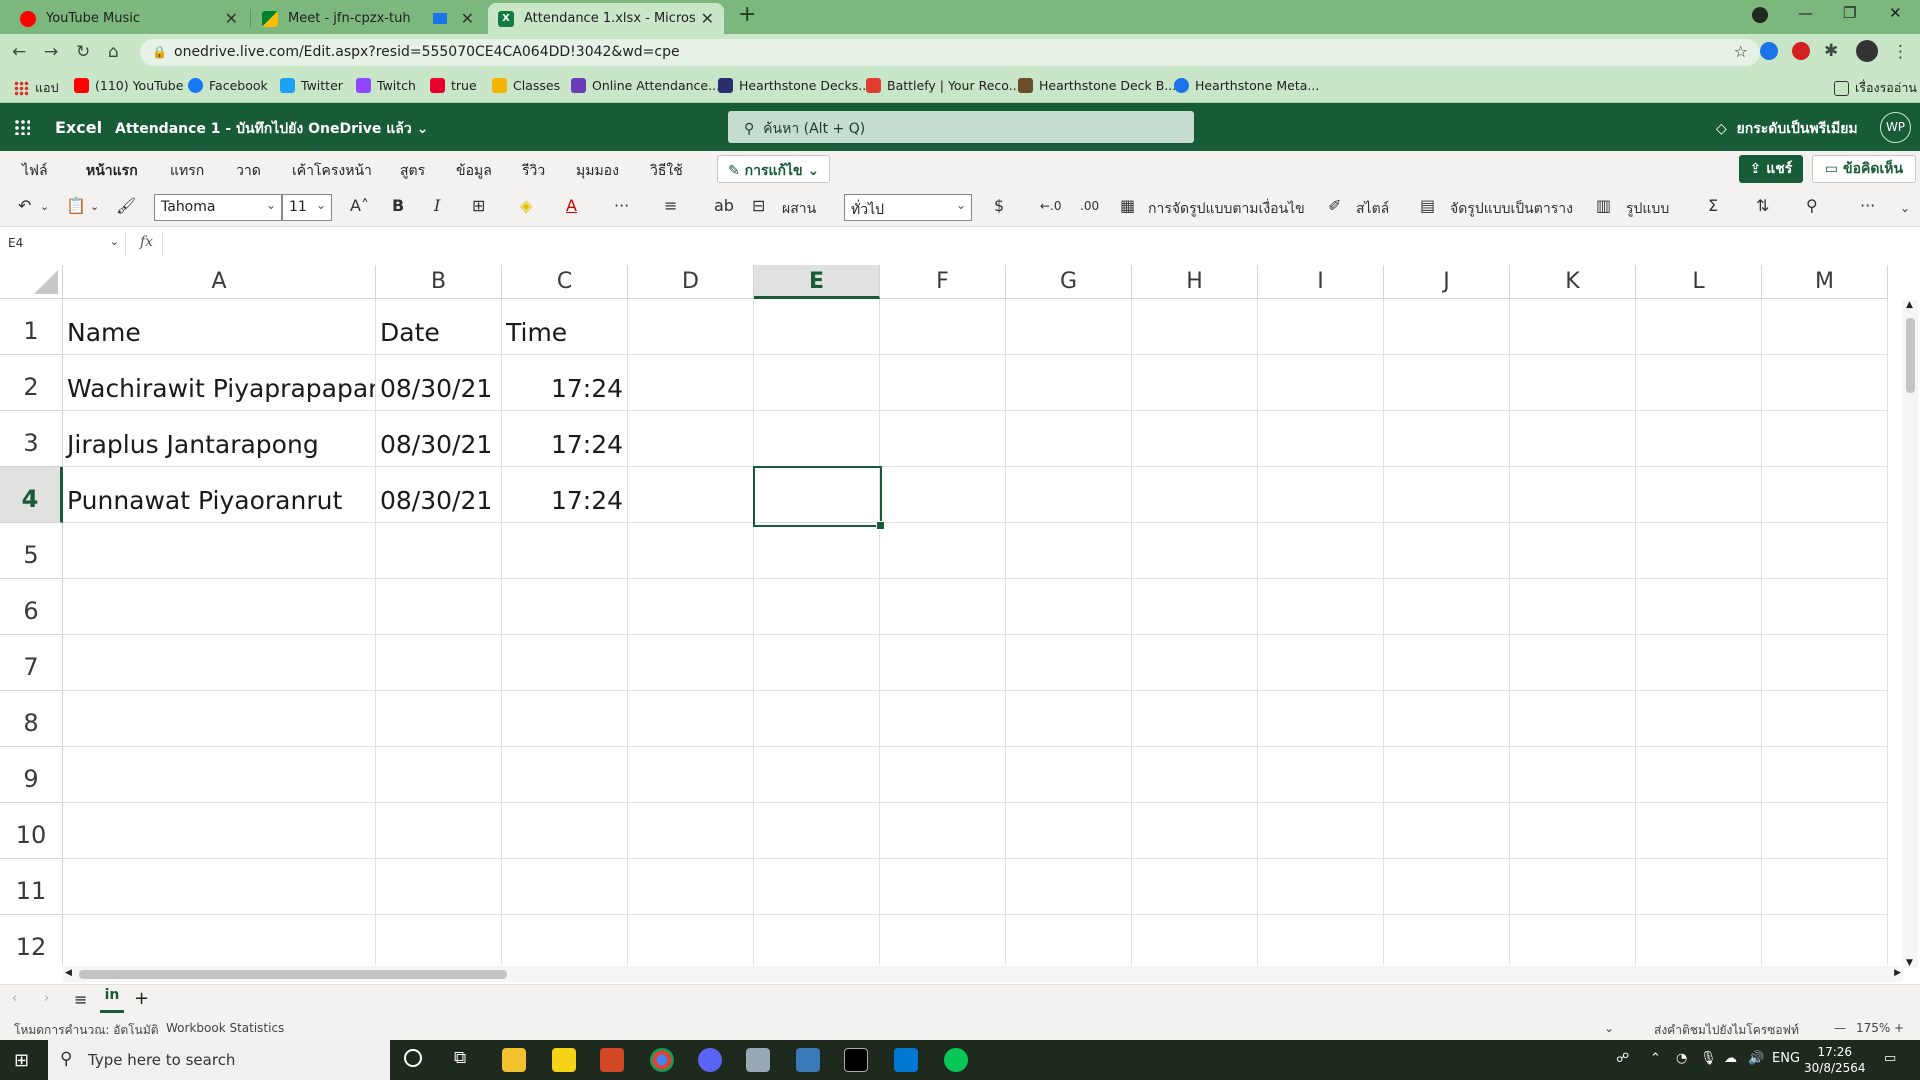 The height and width of the screenshot is (1080, 1920). I want to click on discord-icon, so click(710, 1060).